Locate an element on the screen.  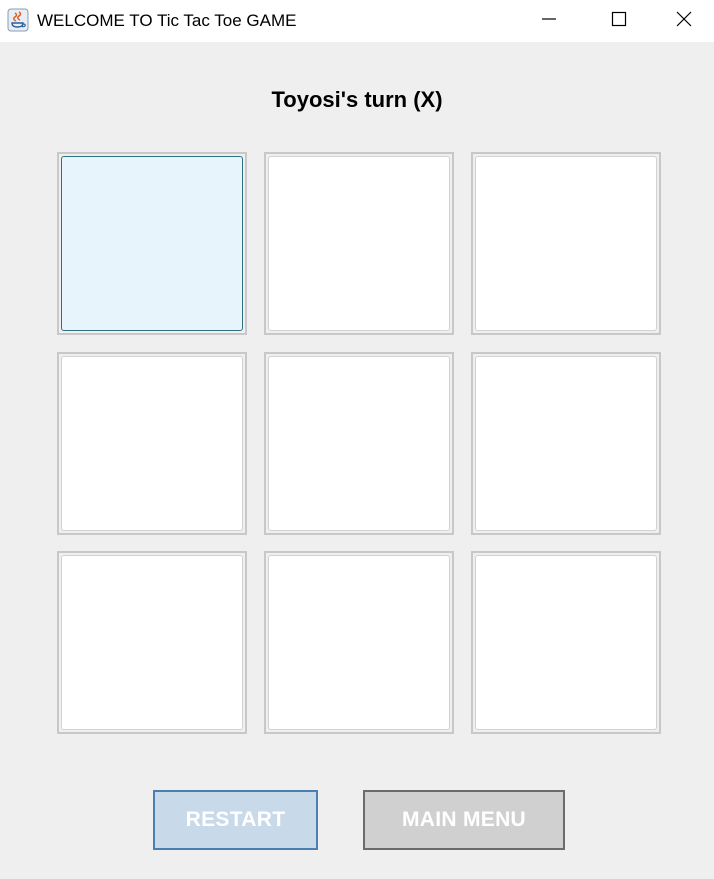
minimize-icon is located at coordinates (549, 21).